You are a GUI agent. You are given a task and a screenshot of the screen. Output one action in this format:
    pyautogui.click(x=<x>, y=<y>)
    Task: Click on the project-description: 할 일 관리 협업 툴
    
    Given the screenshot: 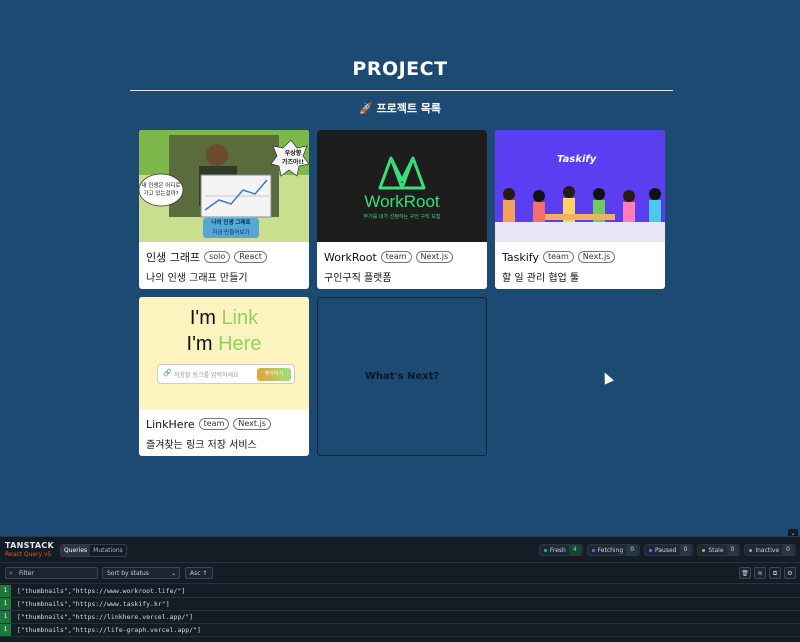 What is the action you would take?
    pyautogui.click(x=541, y=278)
    